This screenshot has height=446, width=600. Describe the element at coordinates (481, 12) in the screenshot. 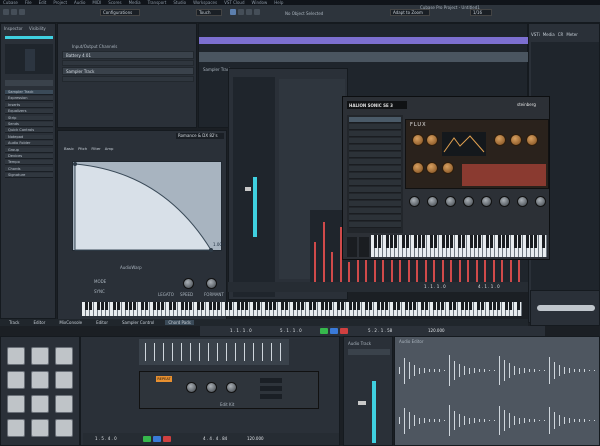

I see `quantize-select: 1/16` at that location.